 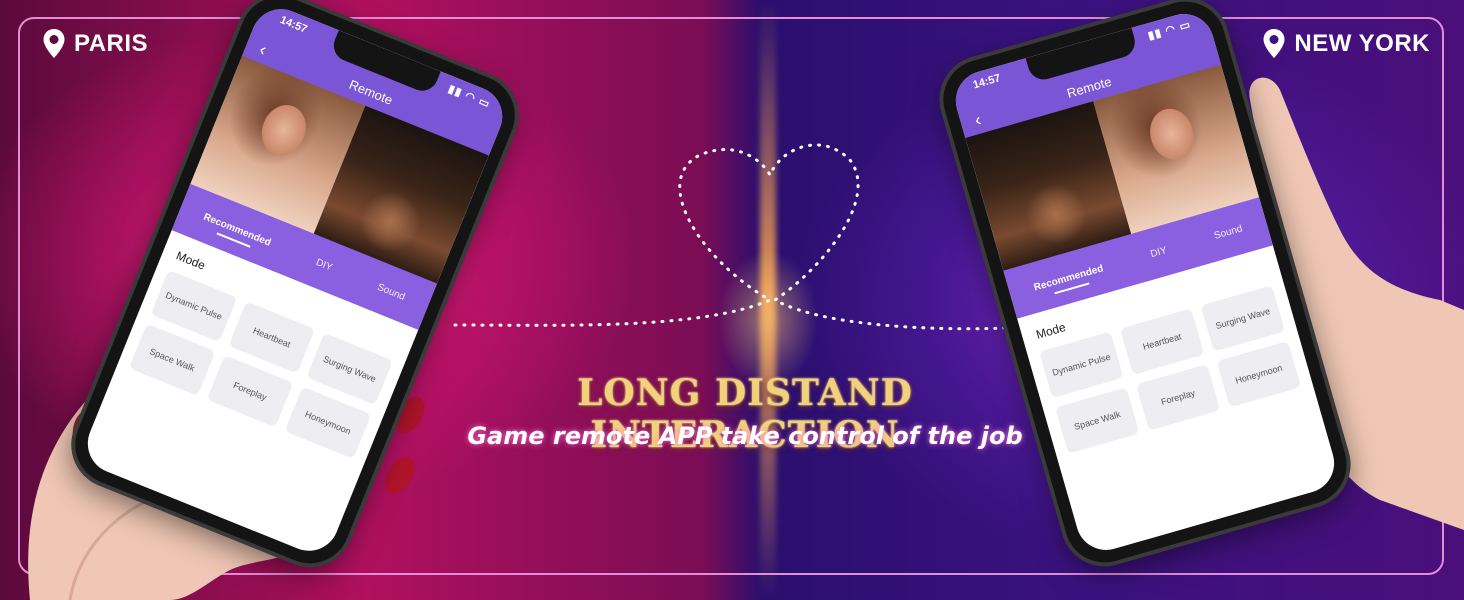 I want to click on mode-honeymoon: Honeymoon, so click(x=1259, y=374).